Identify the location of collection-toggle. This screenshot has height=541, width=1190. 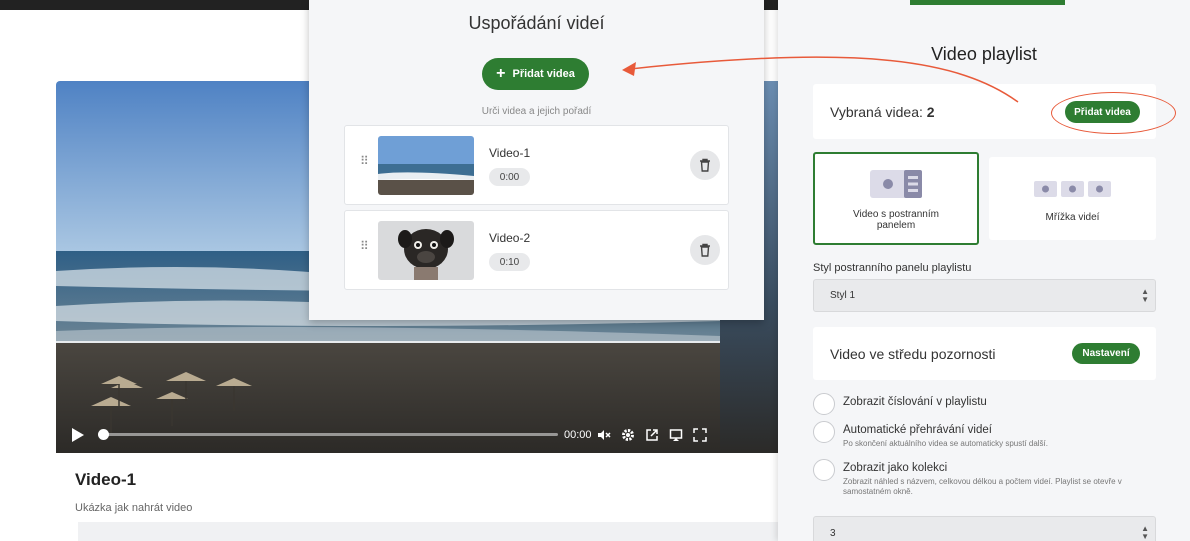
(824, 470).